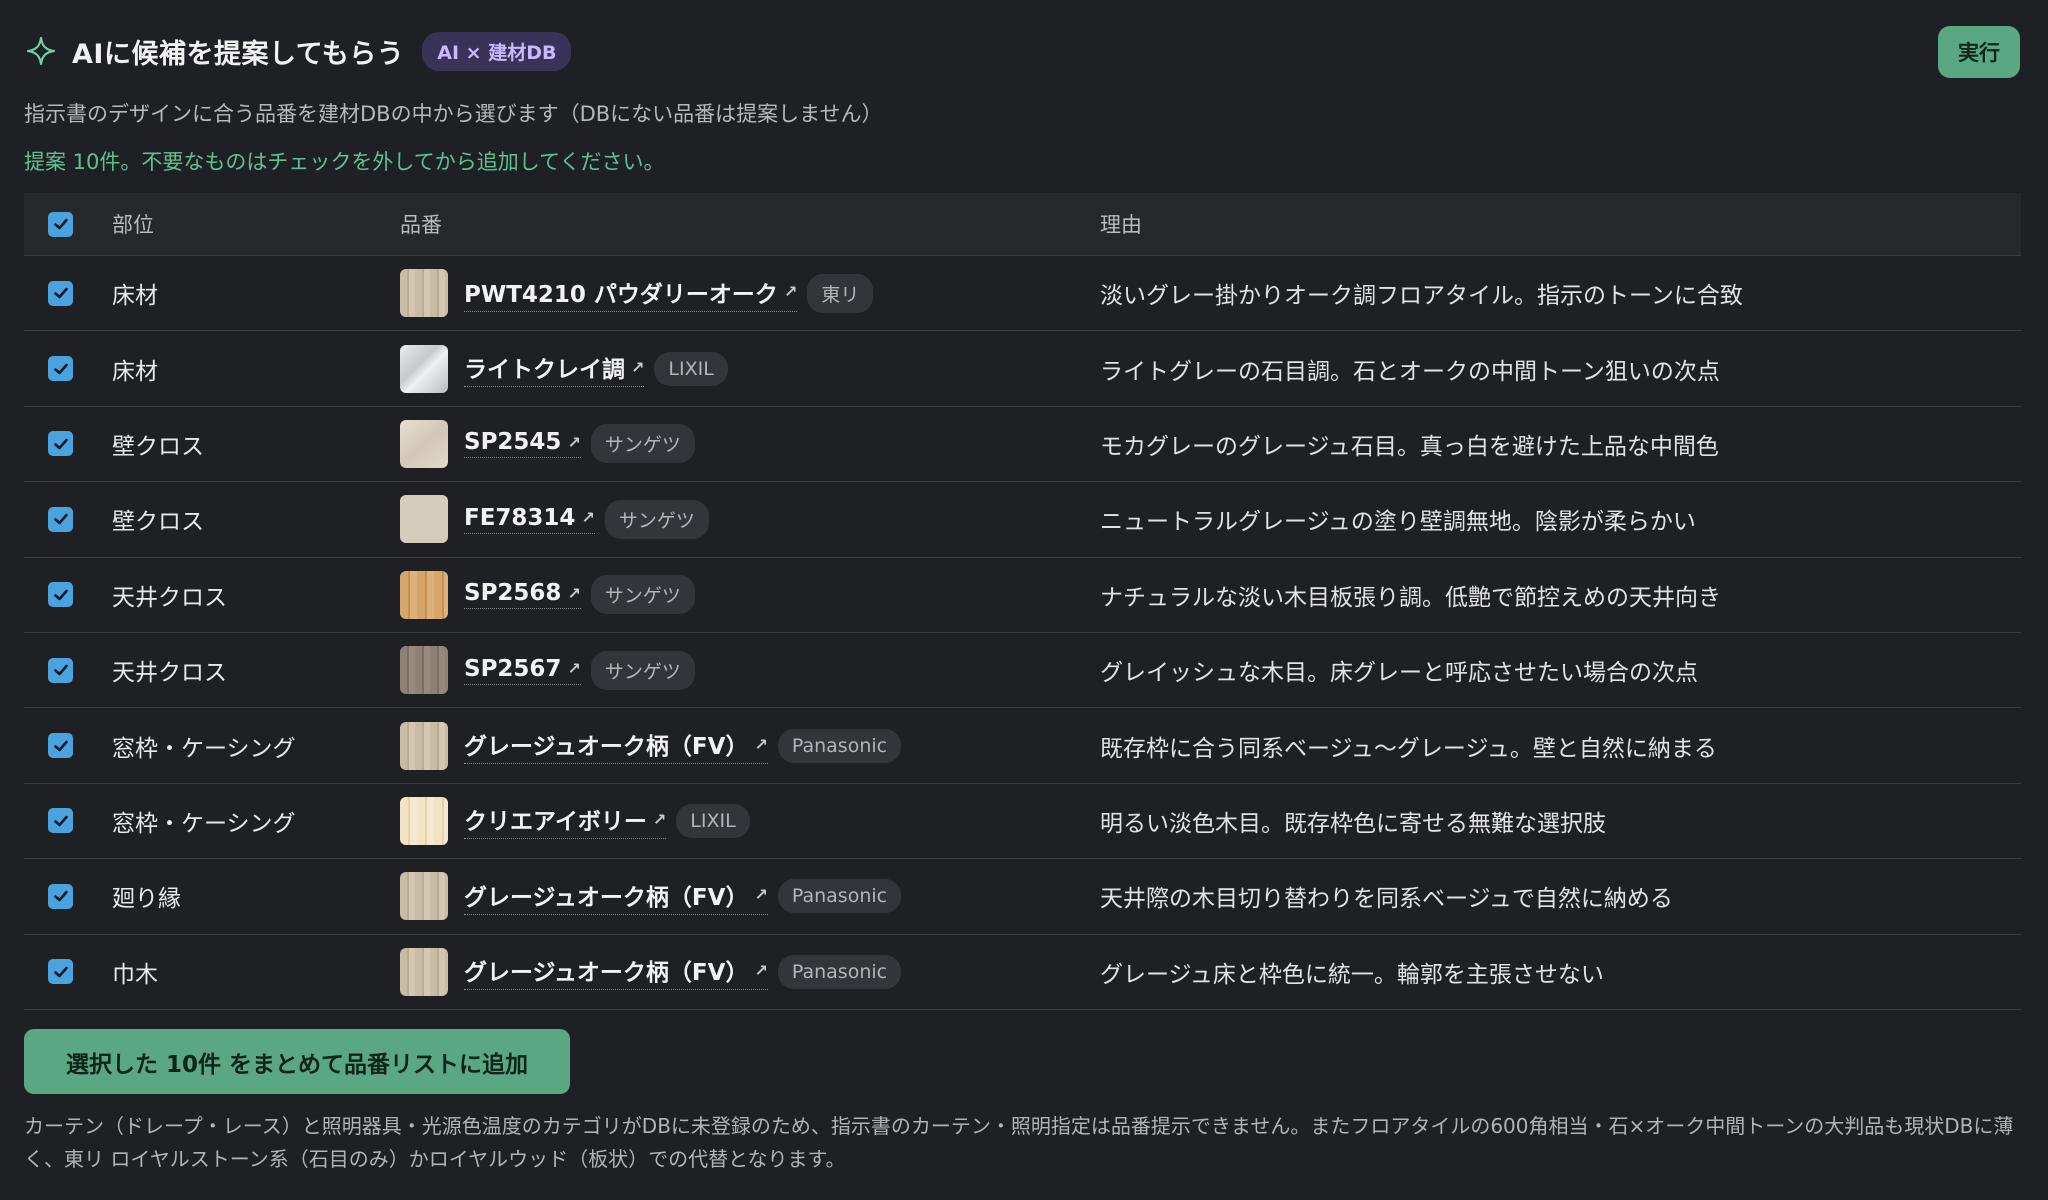  I want to click on row-reason: 明るい淡色木目。既存枠色に寄せる無難な選択肢, so click(1353, 823).